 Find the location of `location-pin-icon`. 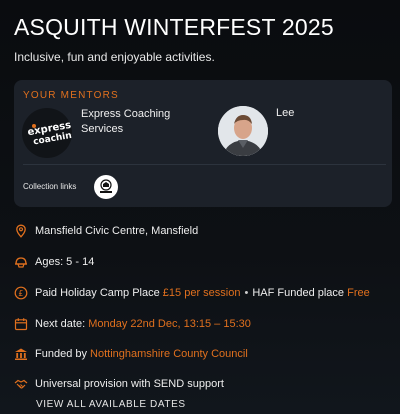

location-pin-icon is located at coordinates (21, 231).